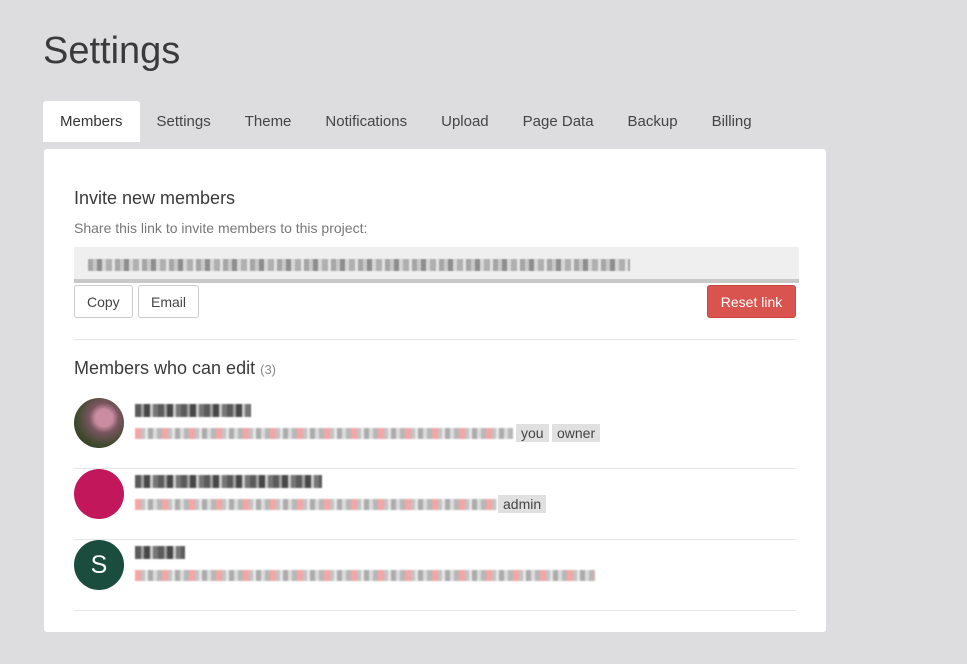 The width and height of the screenshot is (967, 664). I want to click on tab-upload: Upload, so click(465, 121).